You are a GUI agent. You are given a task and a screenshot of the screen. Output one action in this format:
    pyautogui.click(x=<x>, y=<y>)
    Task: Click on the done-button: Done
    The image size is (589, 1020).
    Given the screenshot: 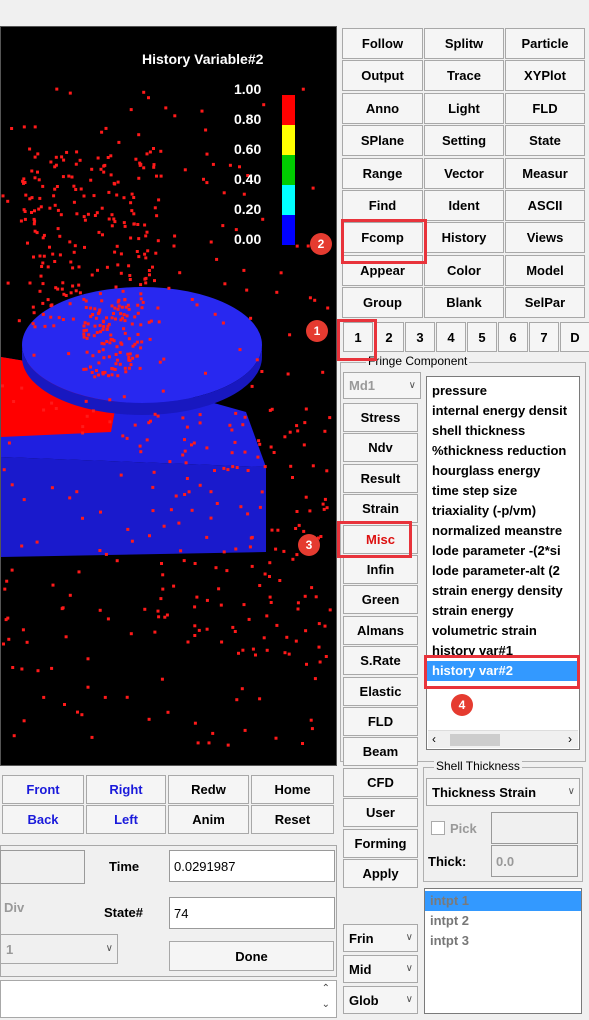 What is the action you would take?
    pyautogui.click(x=251, y=956)
    